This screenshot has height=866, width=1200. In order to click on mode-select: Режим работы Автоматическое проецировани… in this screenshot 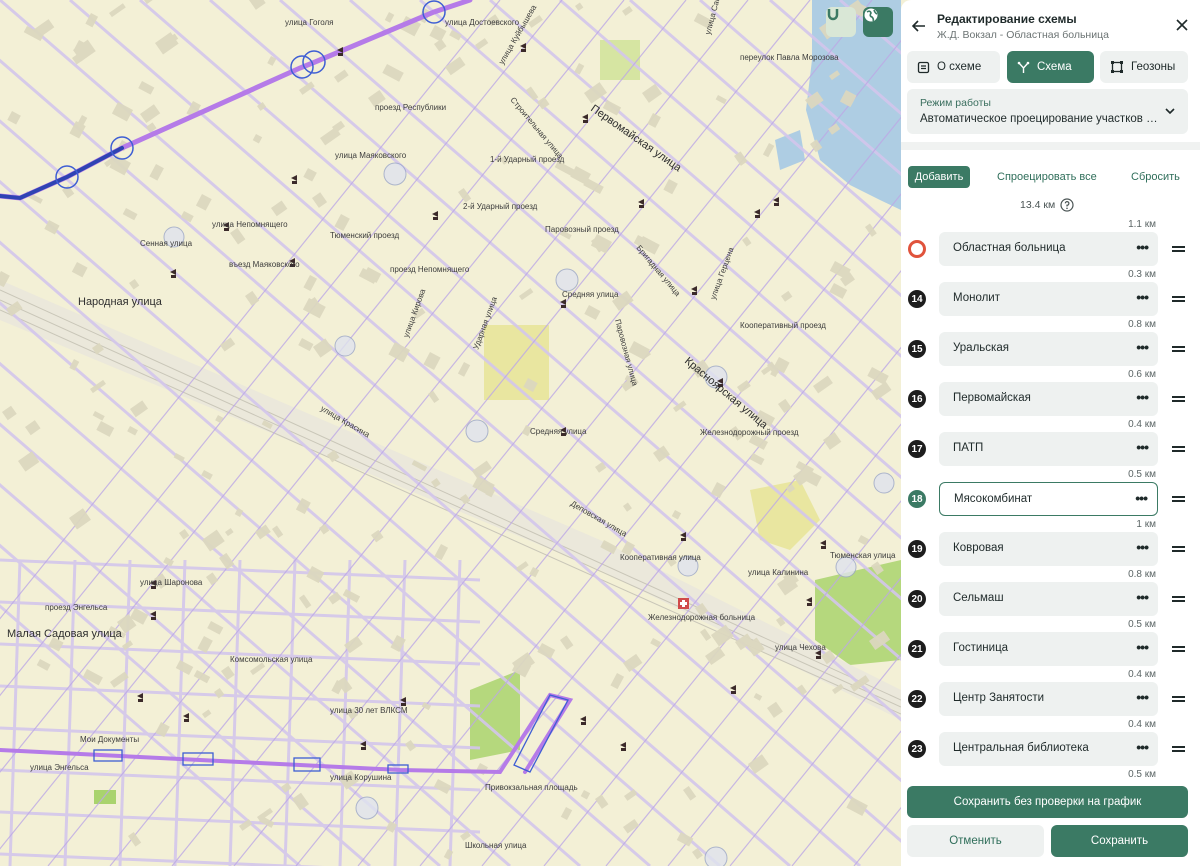, I will do `click(1047, 111)`.